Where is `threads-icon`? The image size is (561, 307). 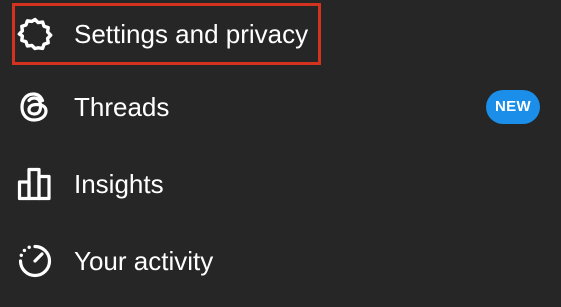
threads-icon is located at coordinates (35, 107).